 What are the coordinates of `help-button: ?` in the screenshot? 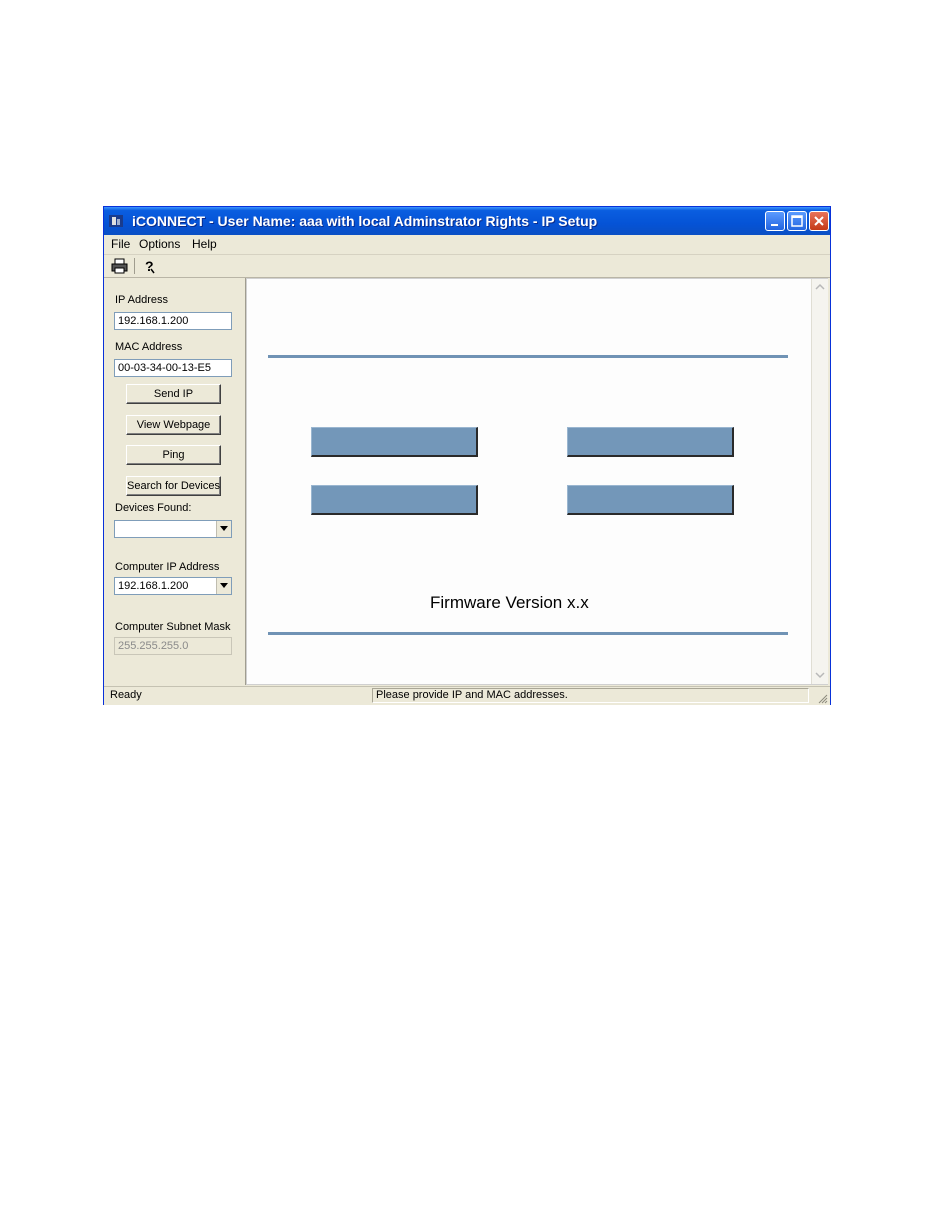 It's located at (150, 266).